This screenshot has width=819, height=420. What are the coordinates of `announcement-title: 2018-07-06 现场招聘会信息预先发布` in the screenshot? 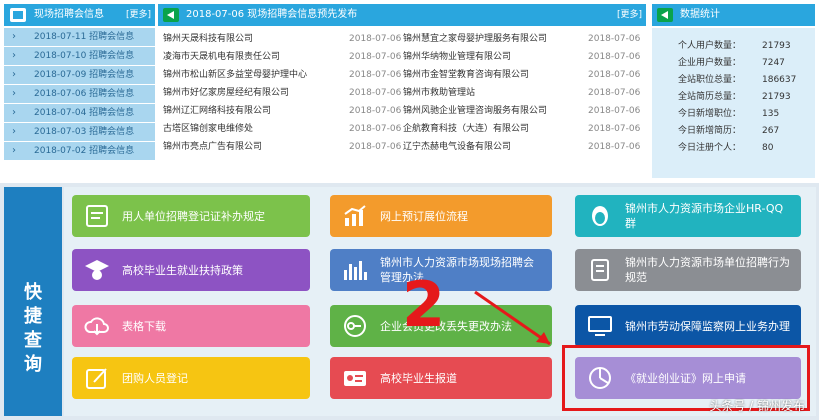 It's located at (272, 14).